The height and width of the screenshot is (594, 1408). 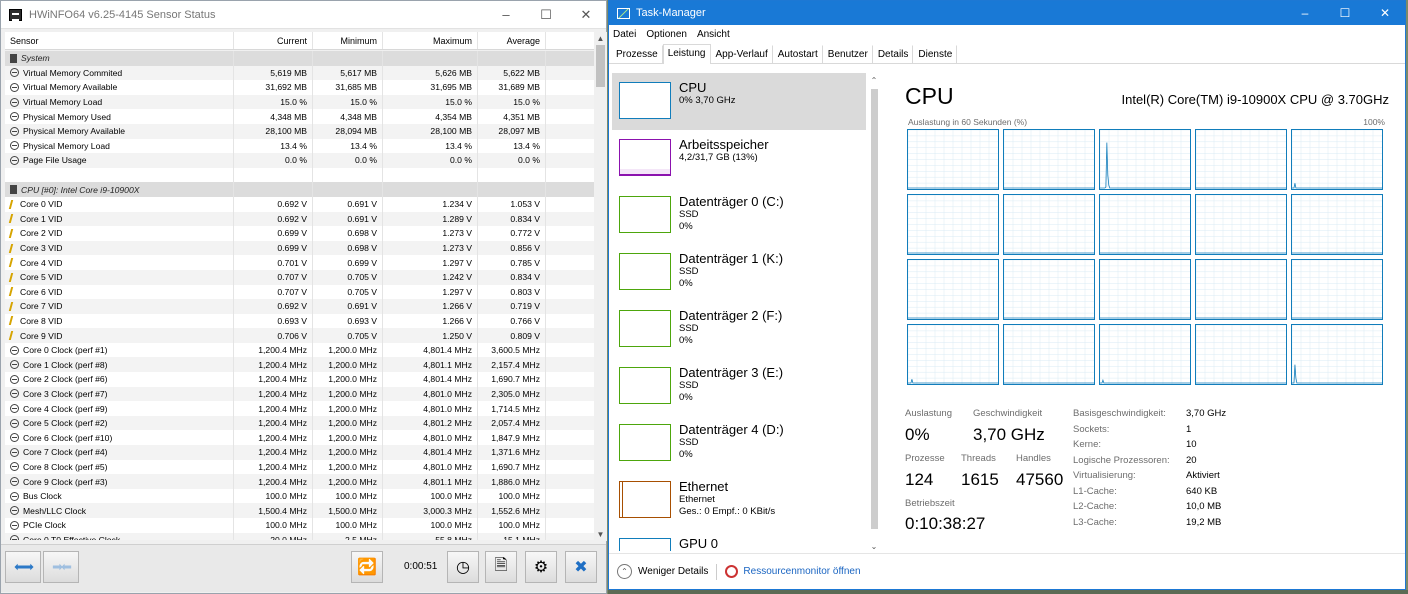 I want to click on resource-item: CPU 0% 3,70 GHz, so click(x=739, y=101).